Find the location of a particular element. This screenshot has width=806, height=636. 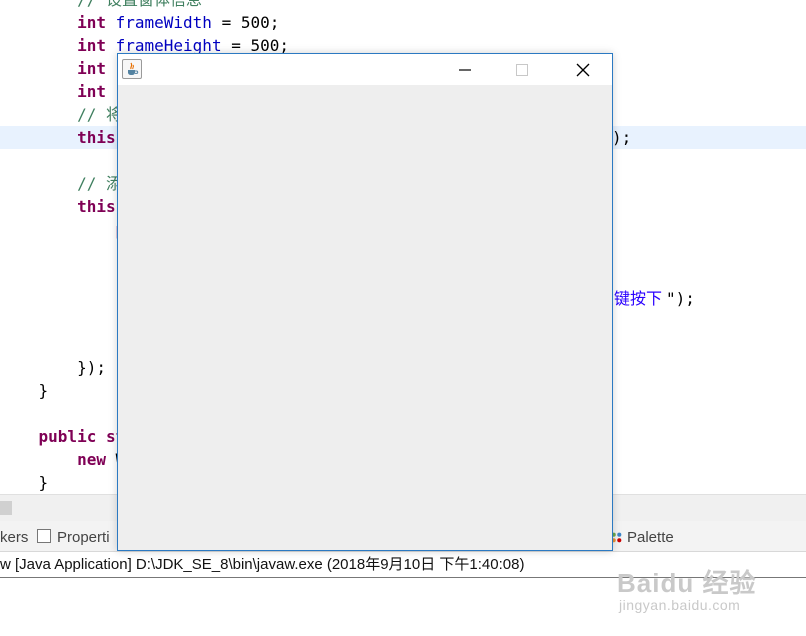

tab-markers-label: kers is located at coordinates (14, 537).